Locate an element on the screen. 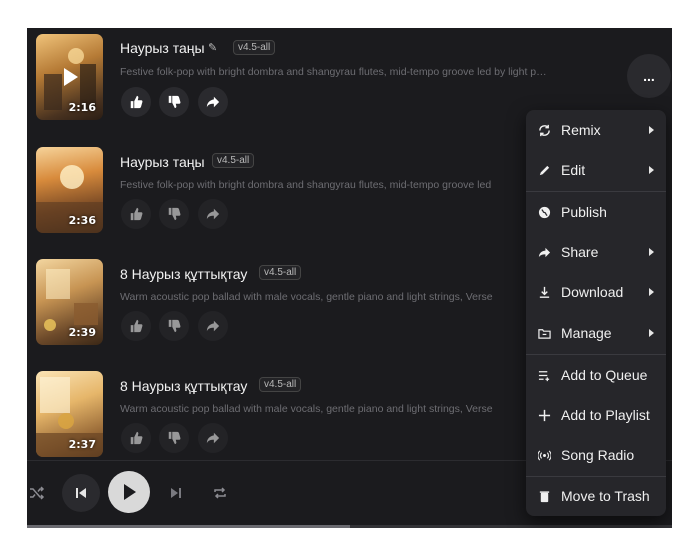 The image size is (681, 539). song-cover: 2:37 is located at coordinates (69, 414).